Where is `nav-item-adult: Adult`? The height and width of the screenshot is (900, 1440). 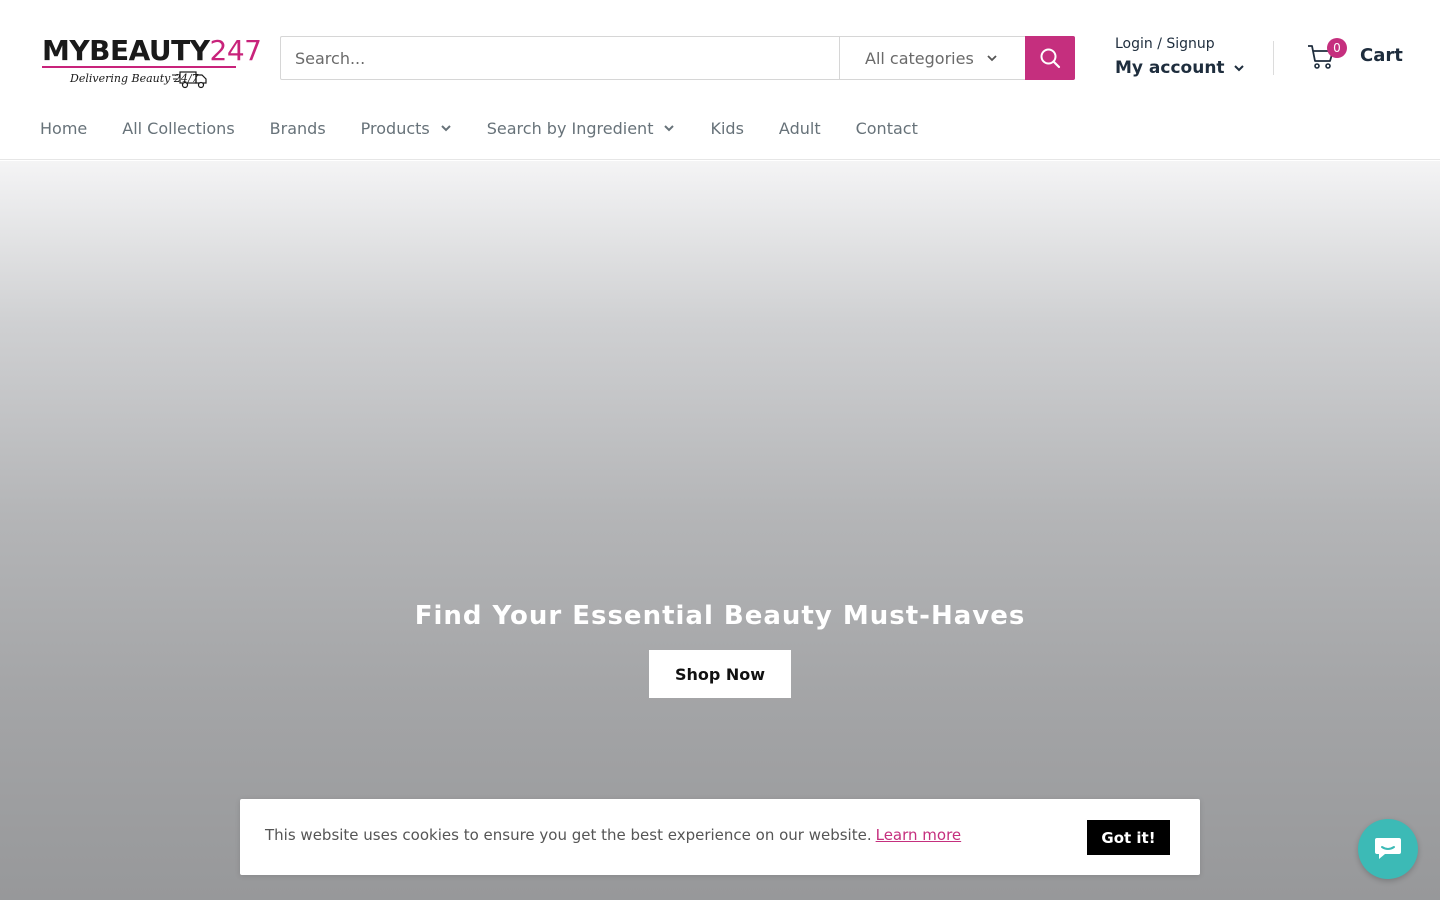
nav-item-adult: Adult is located at coordinates (800, 128).